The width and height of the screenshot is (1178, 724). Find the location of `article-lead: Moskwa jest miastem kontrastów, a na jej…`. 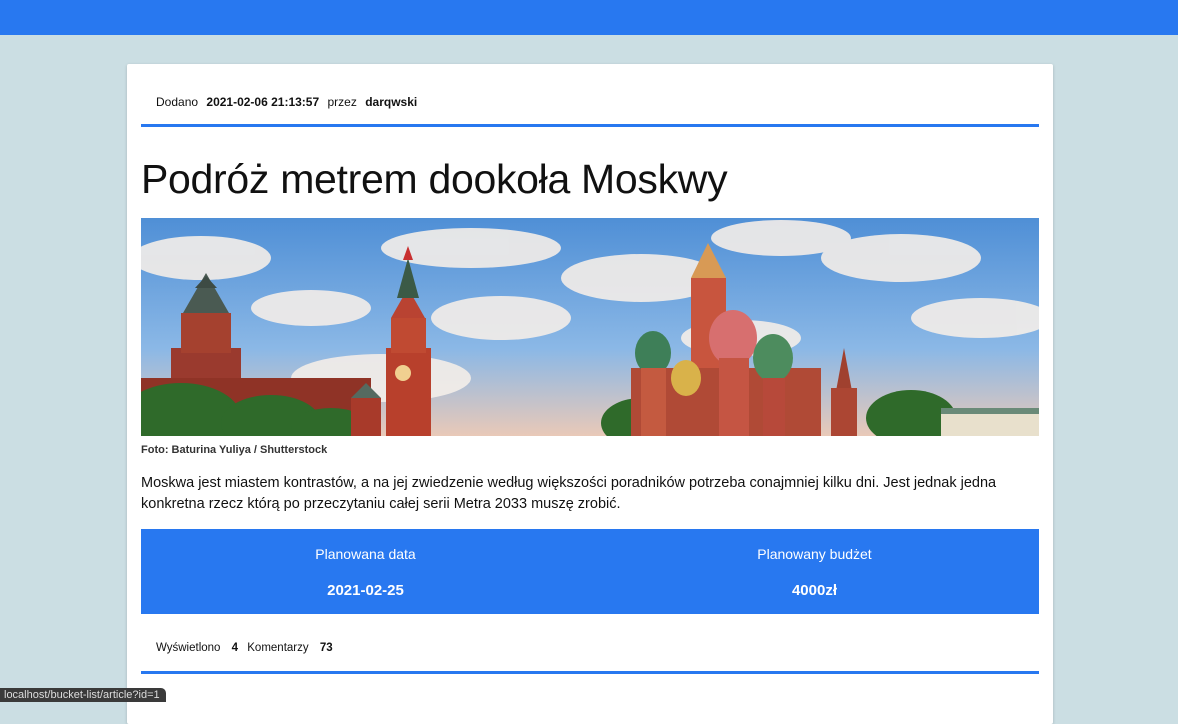

article-lead: Moskwa jest miastem kontrastów, a na jej… is located at coordinates (569, 493).